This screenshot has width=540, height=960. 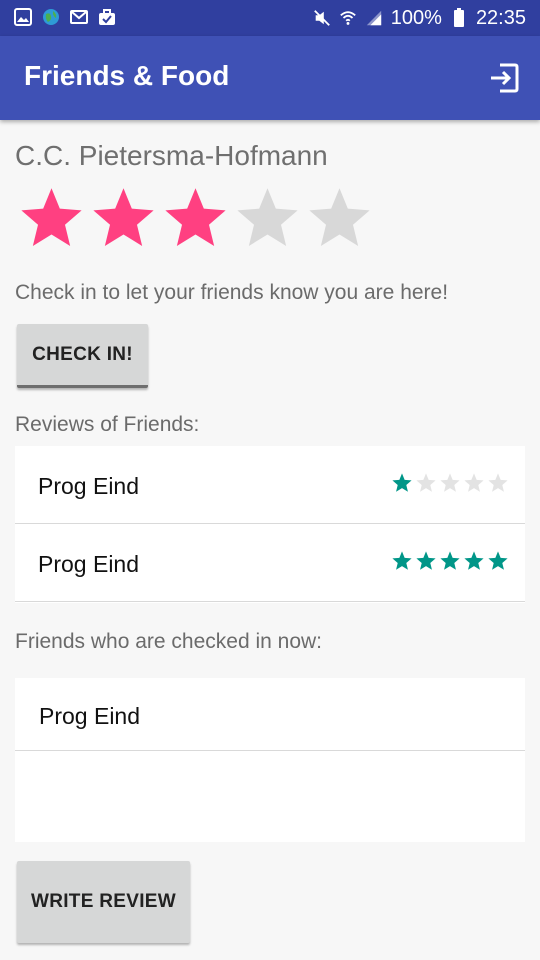 I want to click on battery-icon, so click(x=459, y=17).